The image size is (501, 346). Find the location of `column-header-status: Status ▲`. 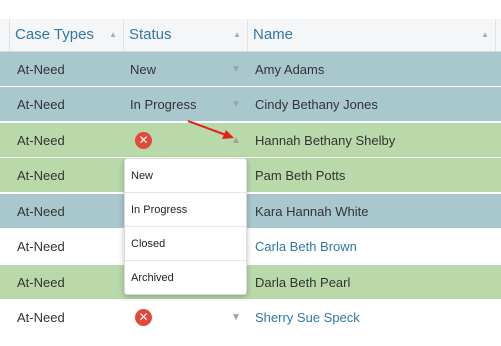

column-header-status: Status ▲ is located at coordinates (186, 35).